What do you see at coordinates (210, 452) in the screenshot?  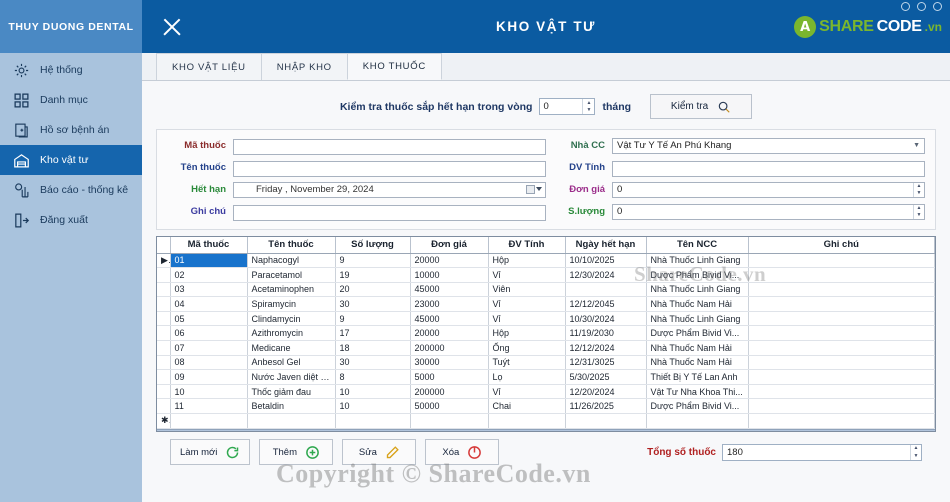 I see `refresh-button: Làm mới` at bounding box center [210, 452].